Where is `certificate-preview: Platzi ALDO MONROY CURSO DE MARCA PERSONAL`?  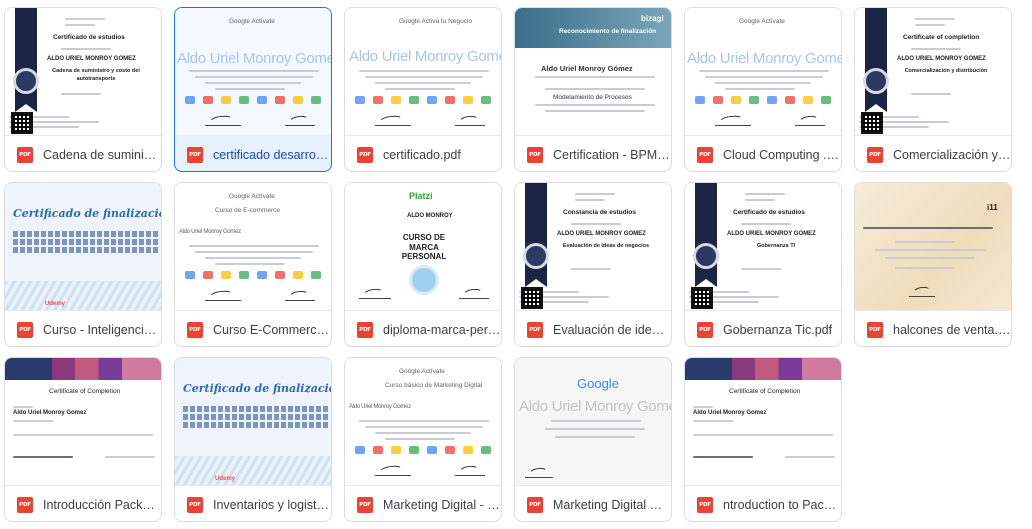 certificate-preview: Platzi ALDO MONROY CURSO DE MARCA PERSONAL is located at coordinates (423, 246).